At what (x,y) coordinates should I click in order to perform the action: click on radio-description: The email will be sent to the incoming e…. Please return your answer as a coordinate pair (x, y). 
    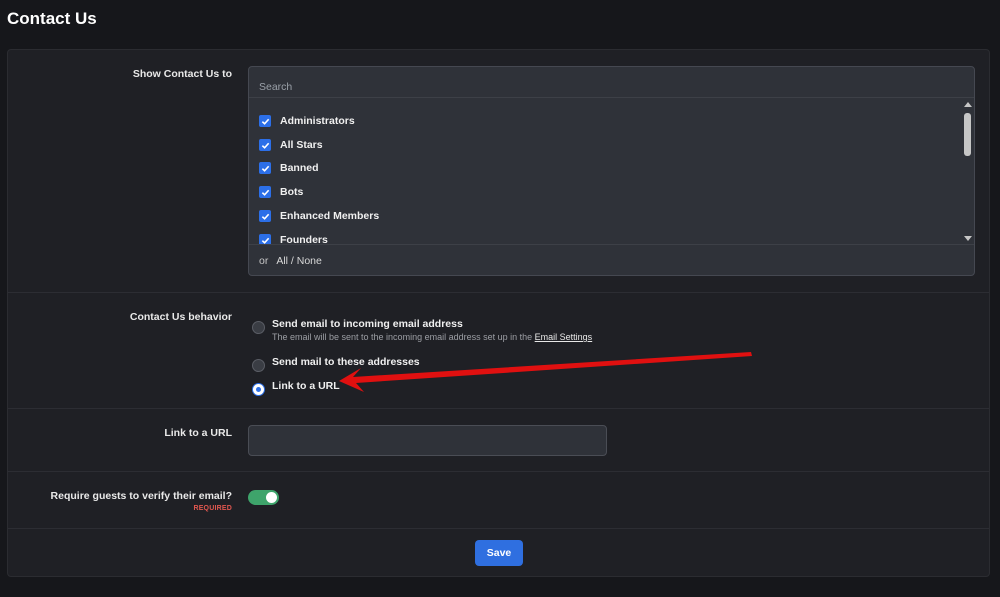
    Looking at the image, I should click on (432, 337).